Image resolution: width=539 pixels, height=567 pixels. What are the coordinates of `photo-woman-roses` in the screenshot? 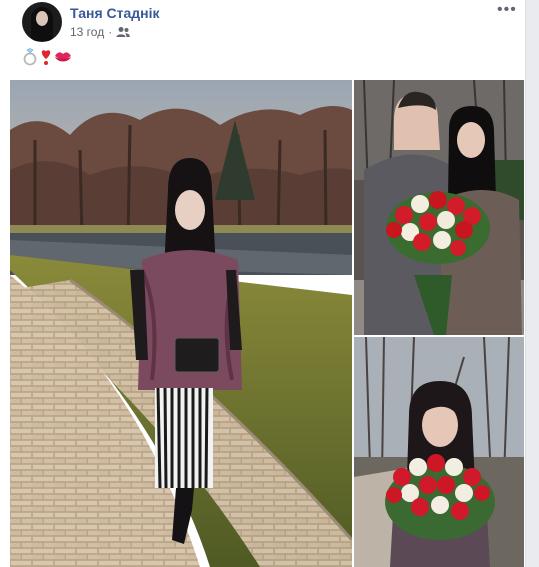 It's located at (439, 452).